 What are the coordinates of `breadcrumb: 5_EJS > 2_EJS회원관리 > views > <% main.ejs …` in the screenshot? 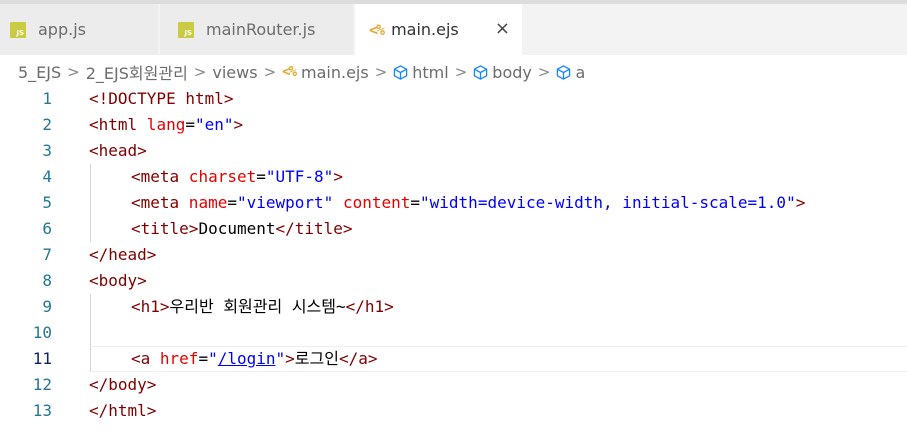 It's located at (301, 72).